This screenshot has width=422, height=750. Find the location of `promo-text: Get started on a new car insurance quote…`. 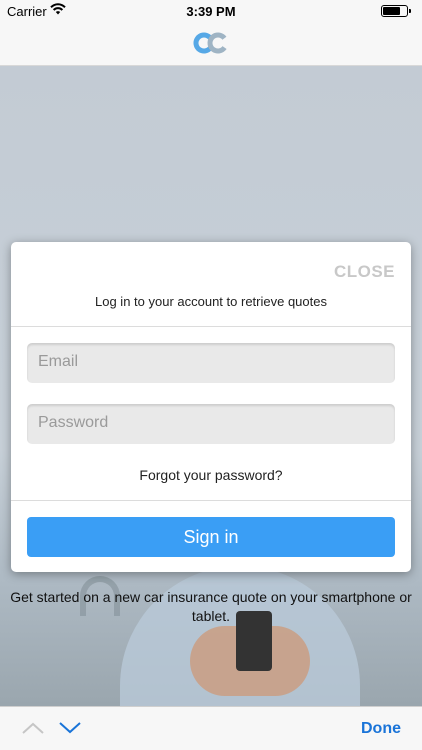

promo-text: Get started on a new car insurance quote… is located at coordinates (211, 606).